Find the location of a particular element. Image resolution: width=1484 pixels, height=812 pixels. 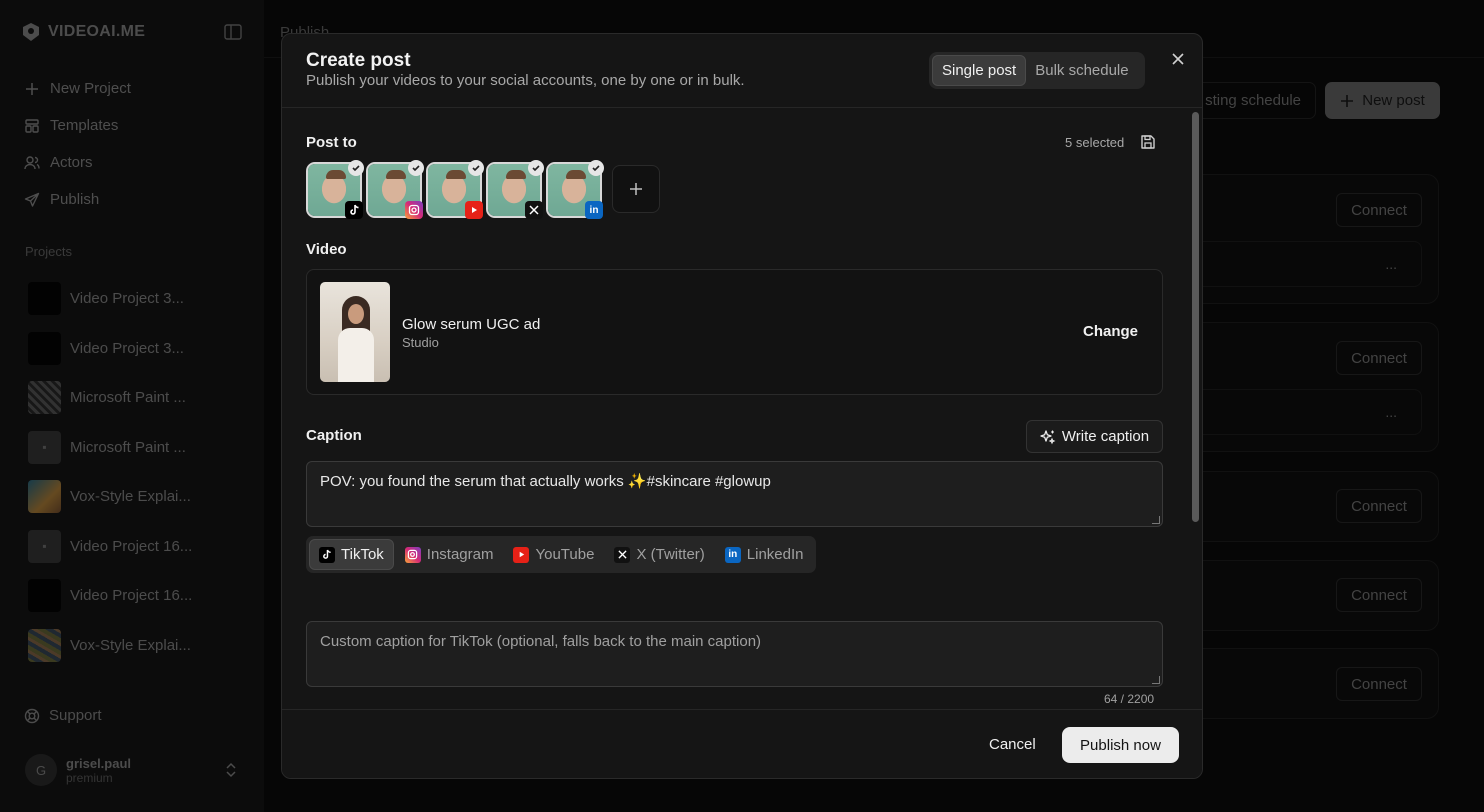

account-x is located at coordinates (515, 189).